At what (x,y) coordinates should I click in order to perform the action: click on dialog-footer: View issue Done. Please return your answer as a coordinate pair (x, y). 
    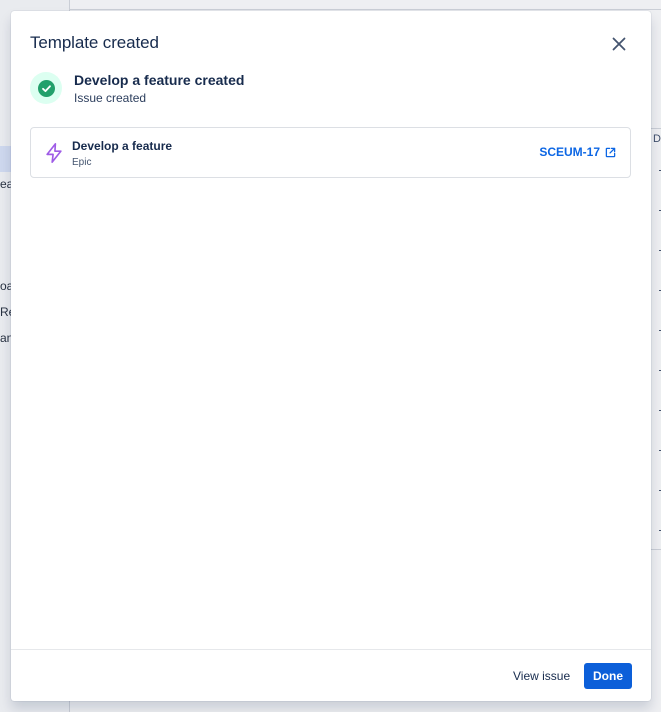
    Looking at the image, I should click on (331, 675).